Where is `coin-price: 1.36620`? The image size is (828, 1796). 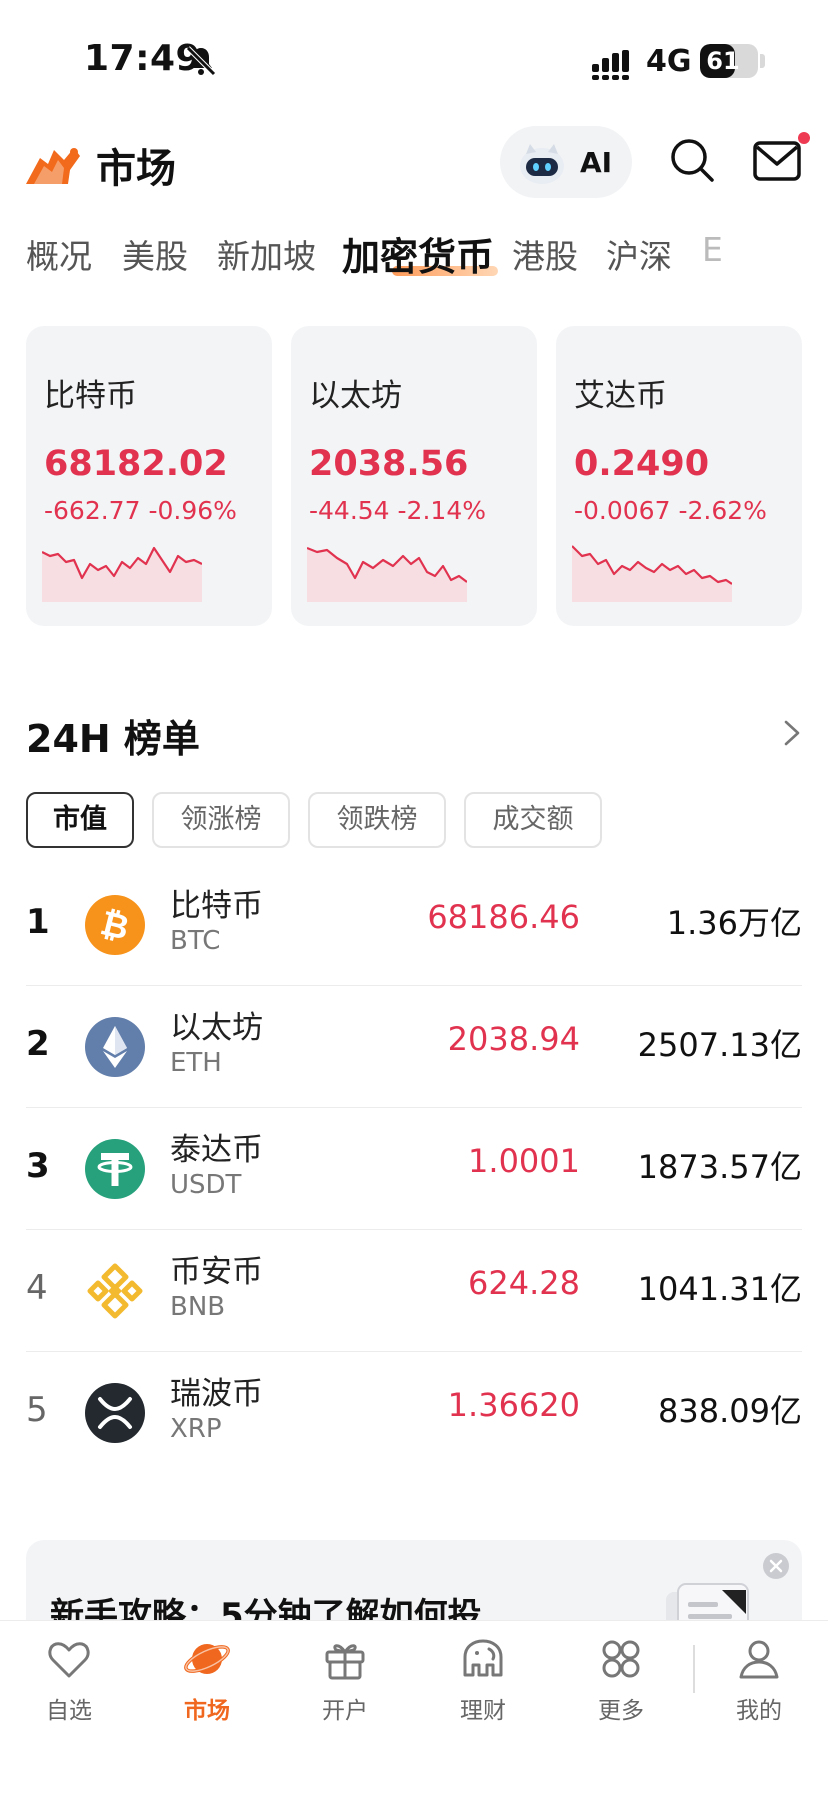
coin-price: 1.36620 is located at coordinates (513, 1405).